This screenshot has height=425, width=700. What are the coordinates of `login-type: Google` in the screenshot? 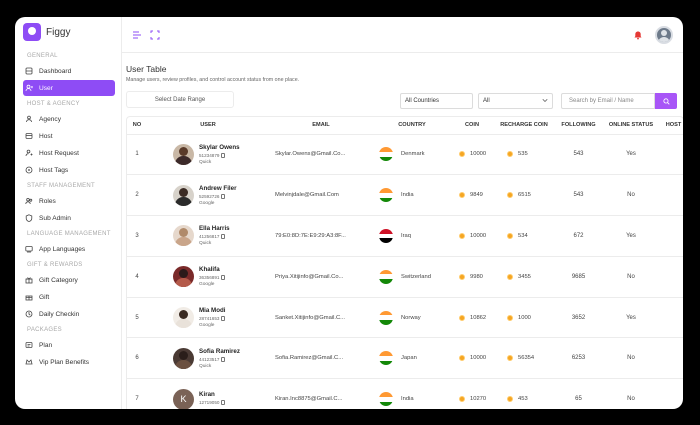 It's located at (207, 203).